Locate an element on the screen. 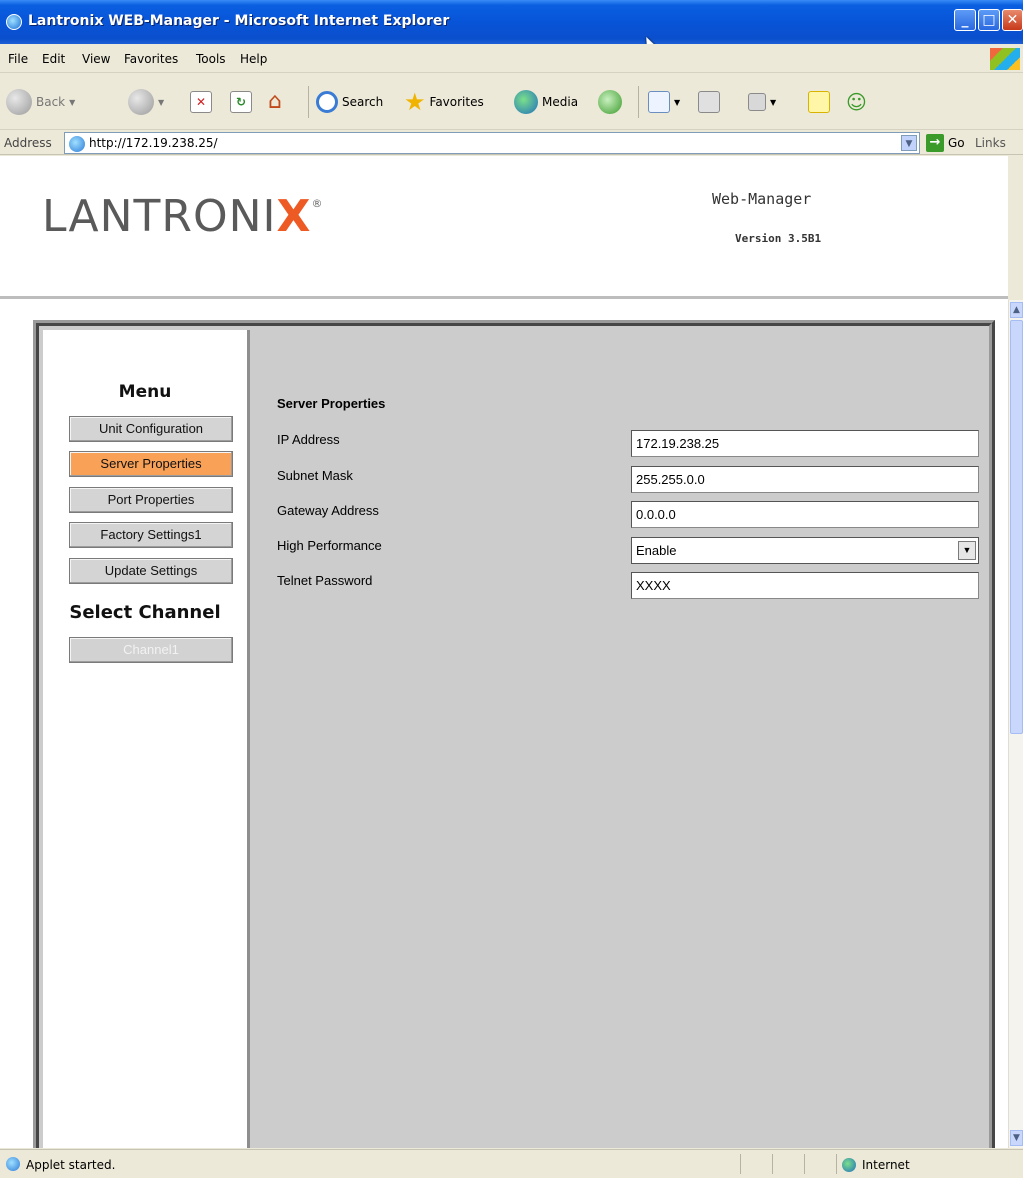  telnet-password-field: XXXX is located at coordinates (805, 585).